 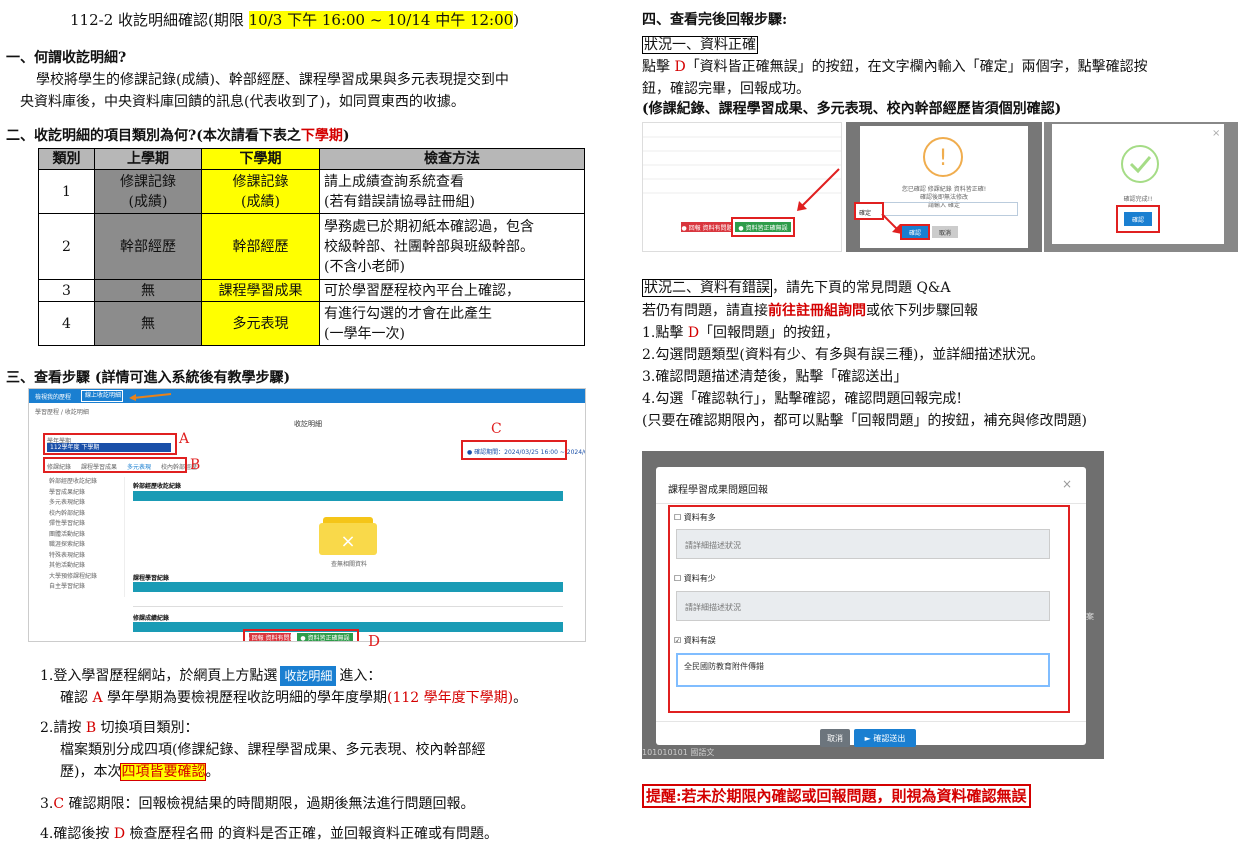 What do you see at coordinates (452, 323) in the screenshot?
I see `row4-method: 有進行勾選的才會在此產生 (一學年一次)` at bounding box center [452, 323].